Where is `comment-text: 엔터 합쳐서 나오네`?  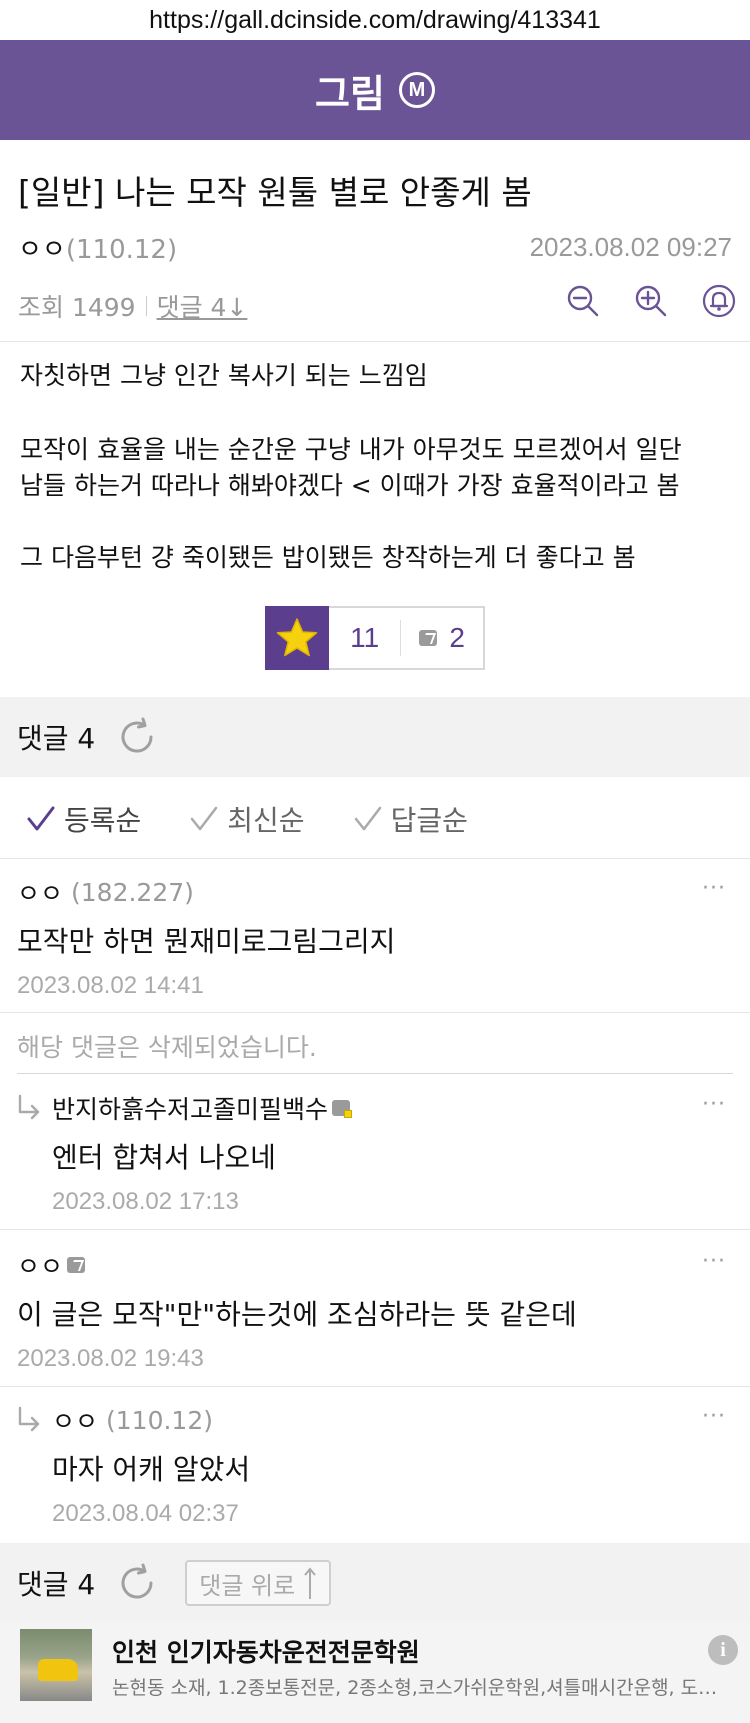
comment-text: 엔터 합쳐서 나오네 is located at coordinates (164, 1157).